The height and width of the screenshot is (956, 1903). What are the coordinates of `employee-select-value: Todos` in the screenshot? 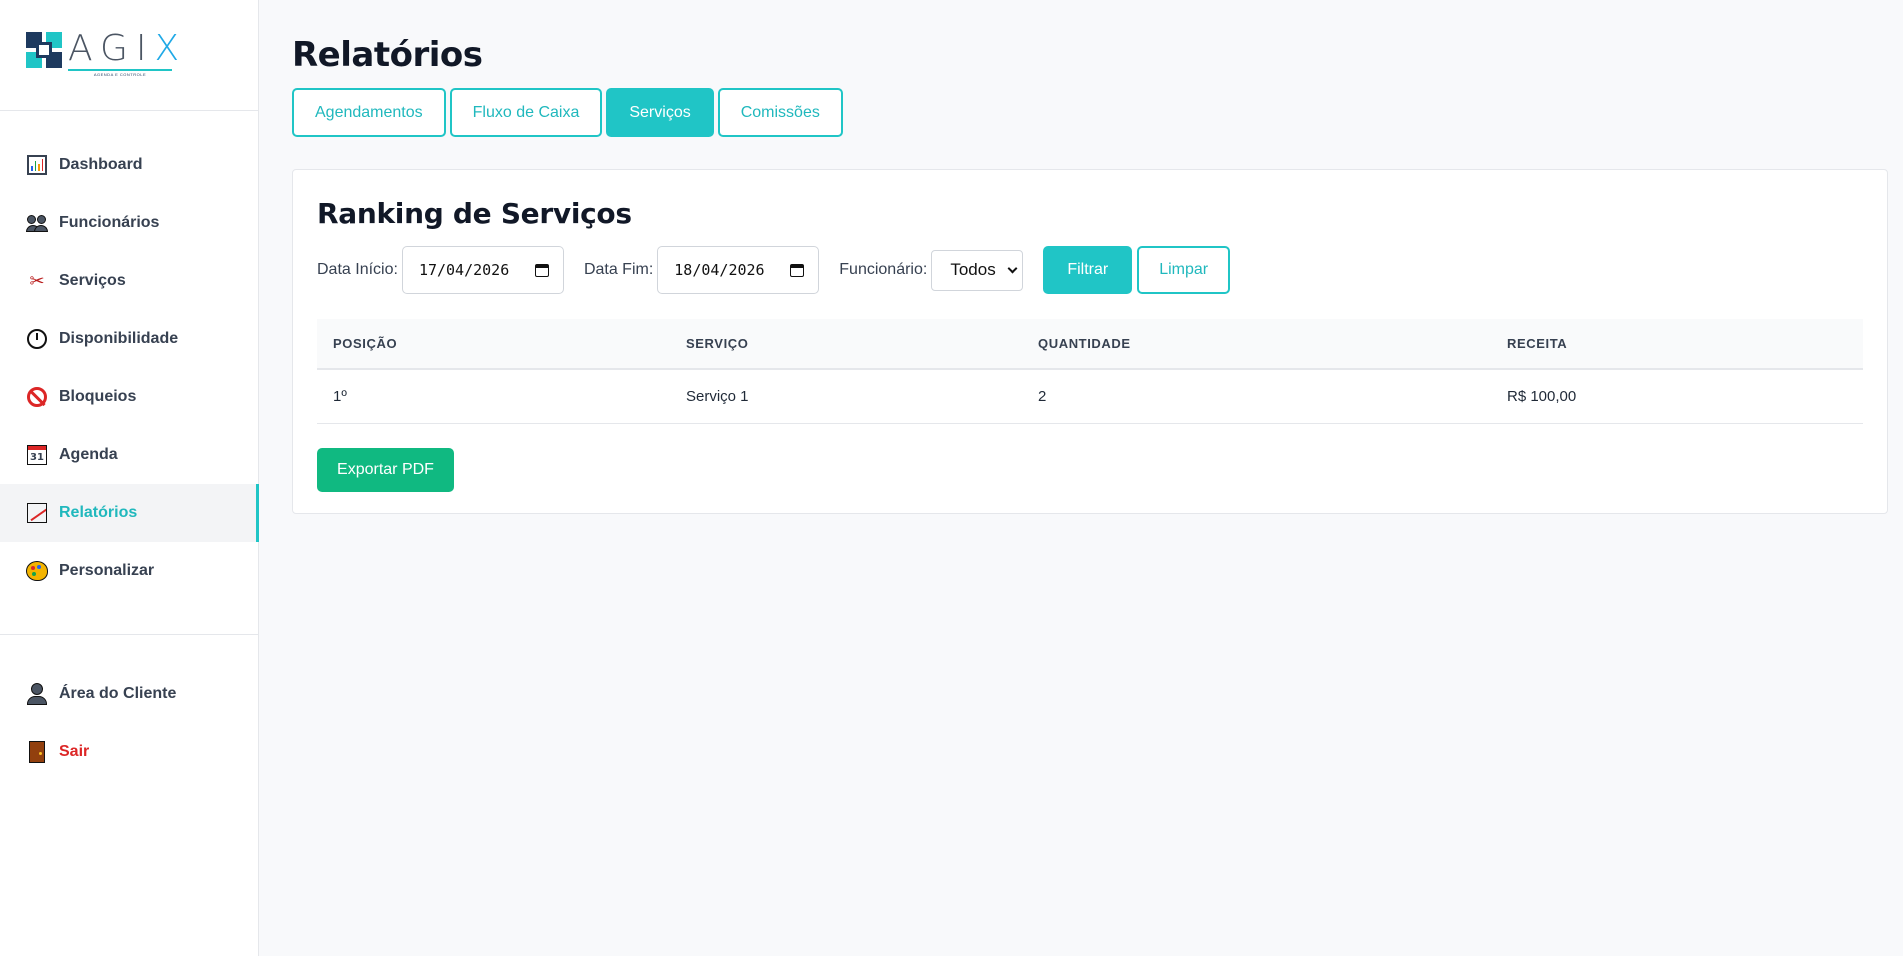 It's located at (973, 269).